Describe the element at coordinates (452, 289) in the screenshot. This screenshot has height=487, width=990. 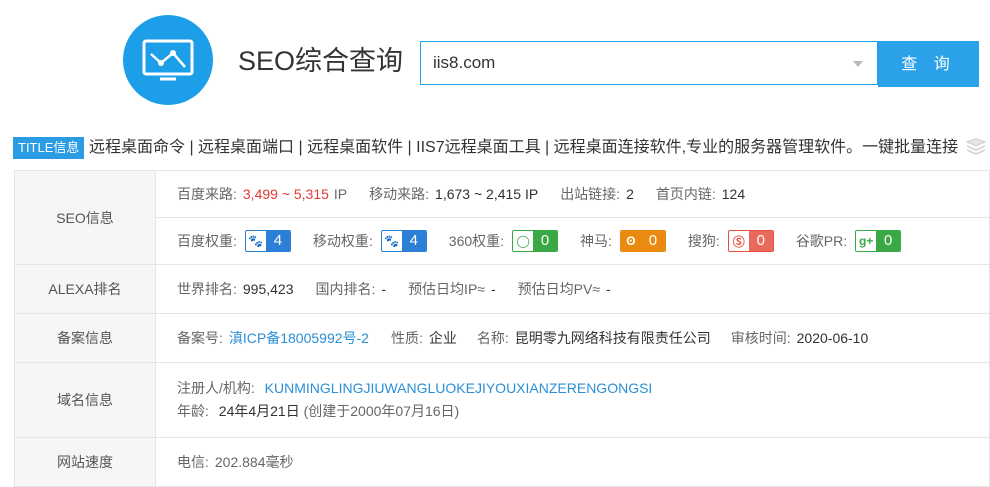
I see `est-ip: 预估日均IP≈ -` at that location.